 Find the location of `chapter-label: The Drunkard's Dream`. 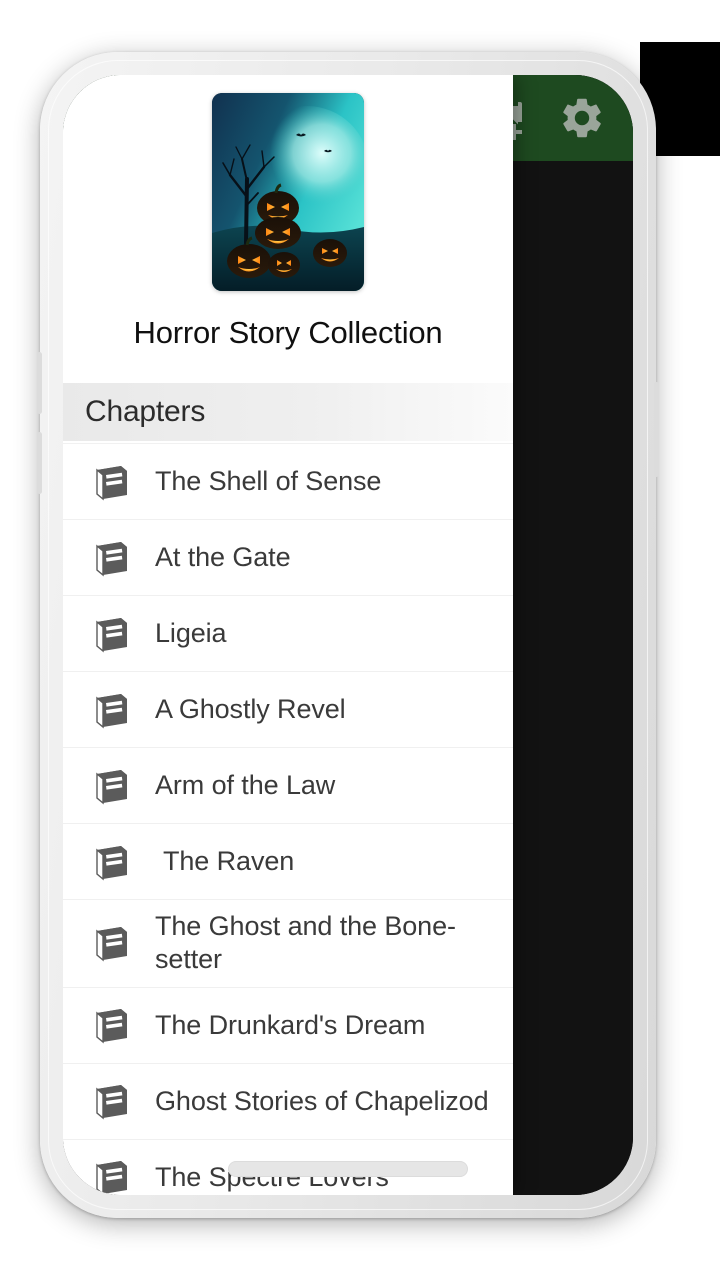

chapter-label: The Drunkard's Dream is located at coordinates (290, 1024).